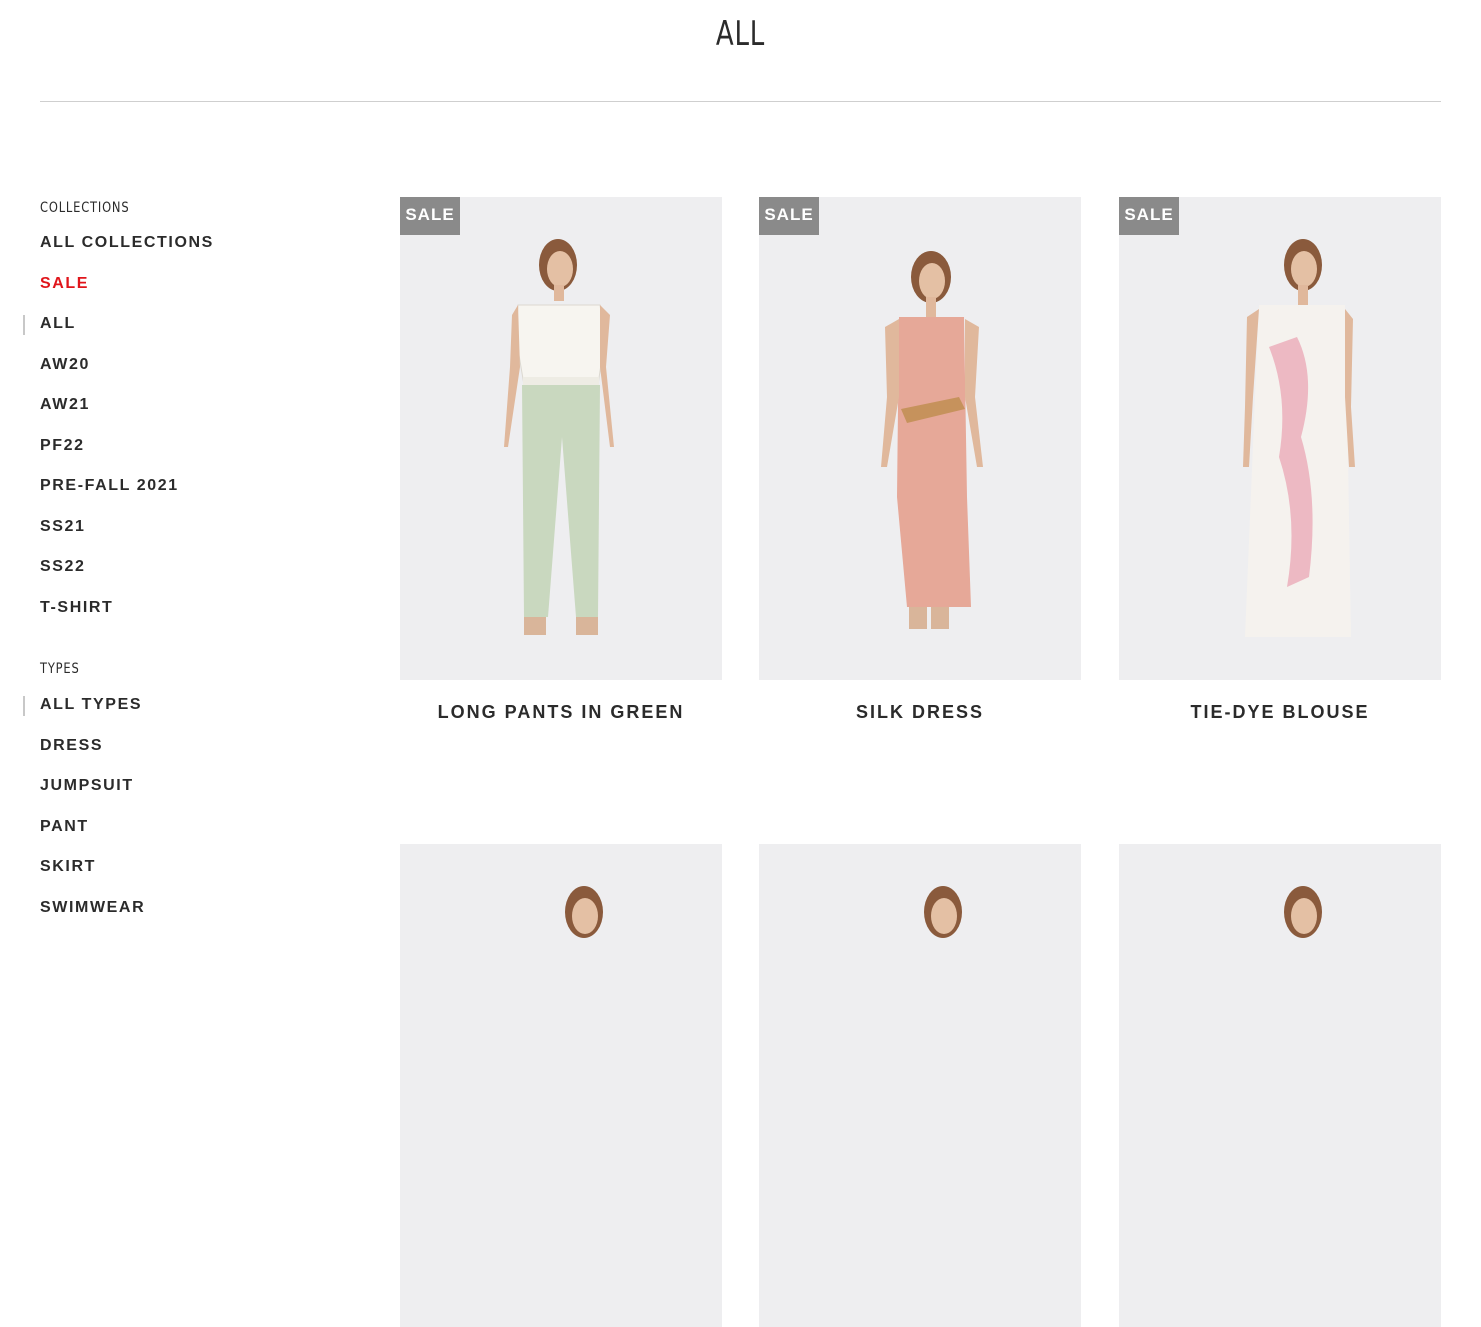 The width and height of the screenshot is (1481, 1327). I want to click on collection-link-pre-fall-2021: PRE-FALL 2021, so click(190, 486).